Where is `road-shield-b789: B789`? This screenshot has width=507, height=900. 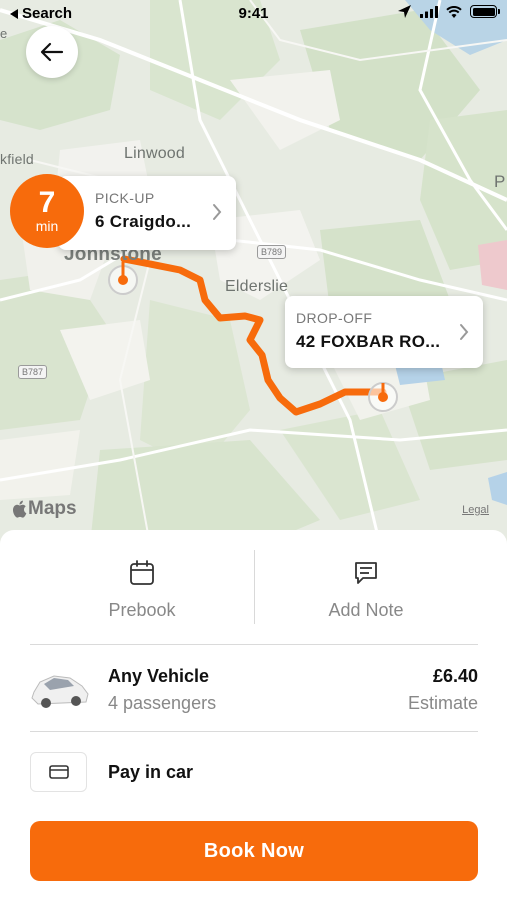
road-shield-b789: B789 is located at coordinates (272, 252).